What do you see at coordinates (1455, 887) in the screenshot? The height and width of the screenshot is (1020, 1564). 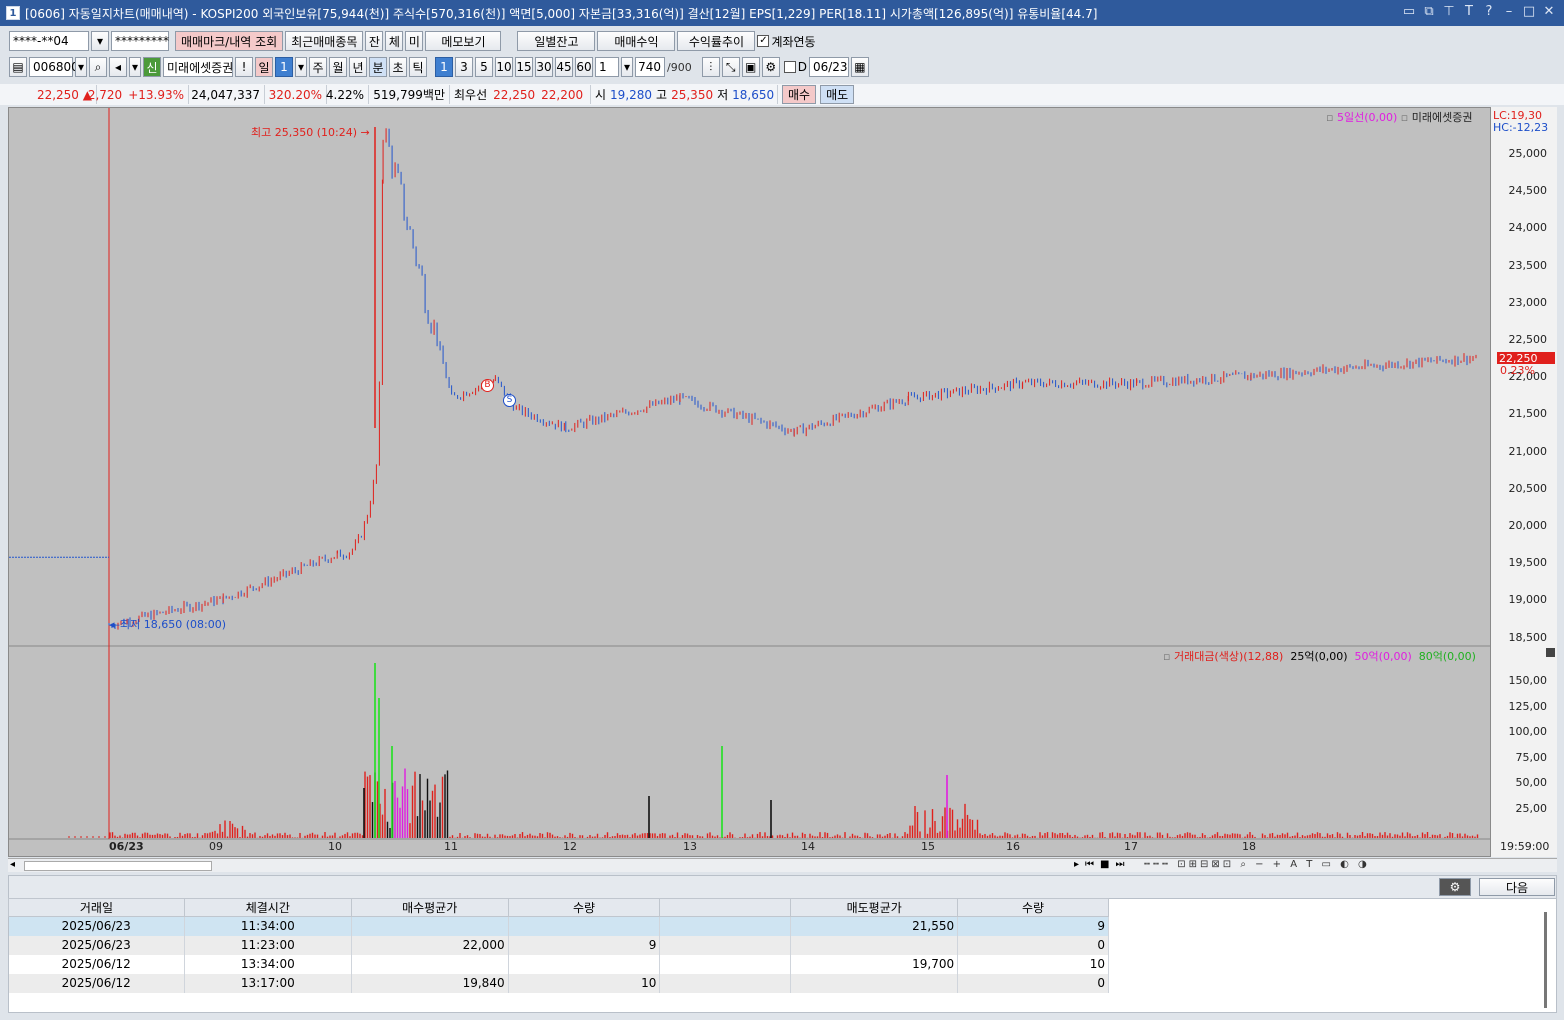 I see `grid-settings-icon: ⚙` at bounding box center [1455, 887].